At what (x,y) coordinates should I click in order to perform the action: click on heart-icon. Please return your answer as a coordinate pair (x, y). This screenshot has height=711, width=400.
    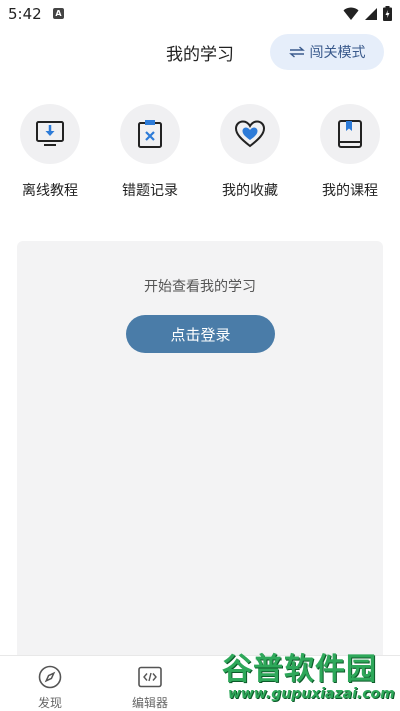
    Looking at the image, I should click on (250, 134).